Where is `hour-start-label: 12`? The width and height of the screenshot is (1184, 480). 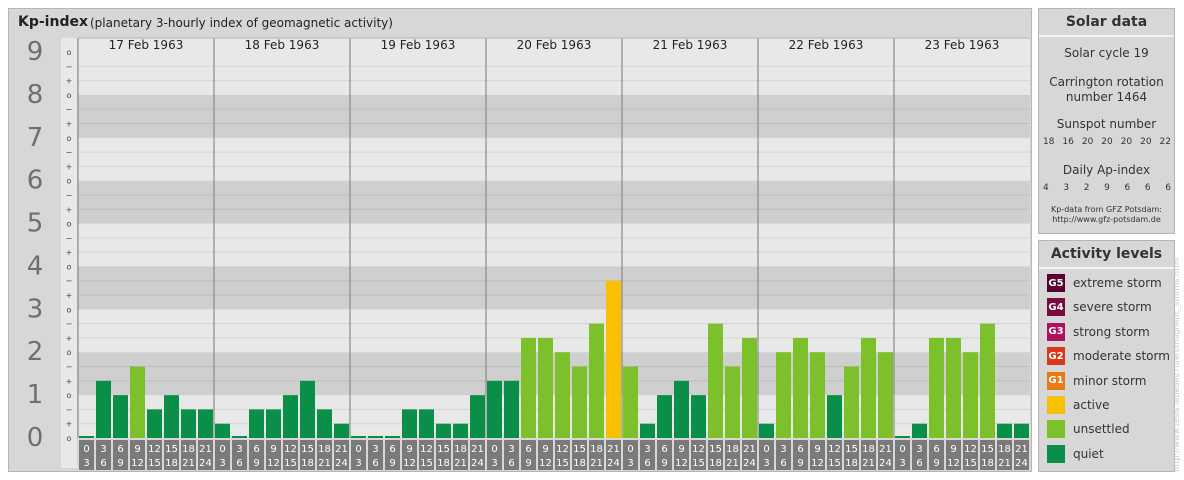
hour-start-label: 12 is located at coordinates (834, 449).